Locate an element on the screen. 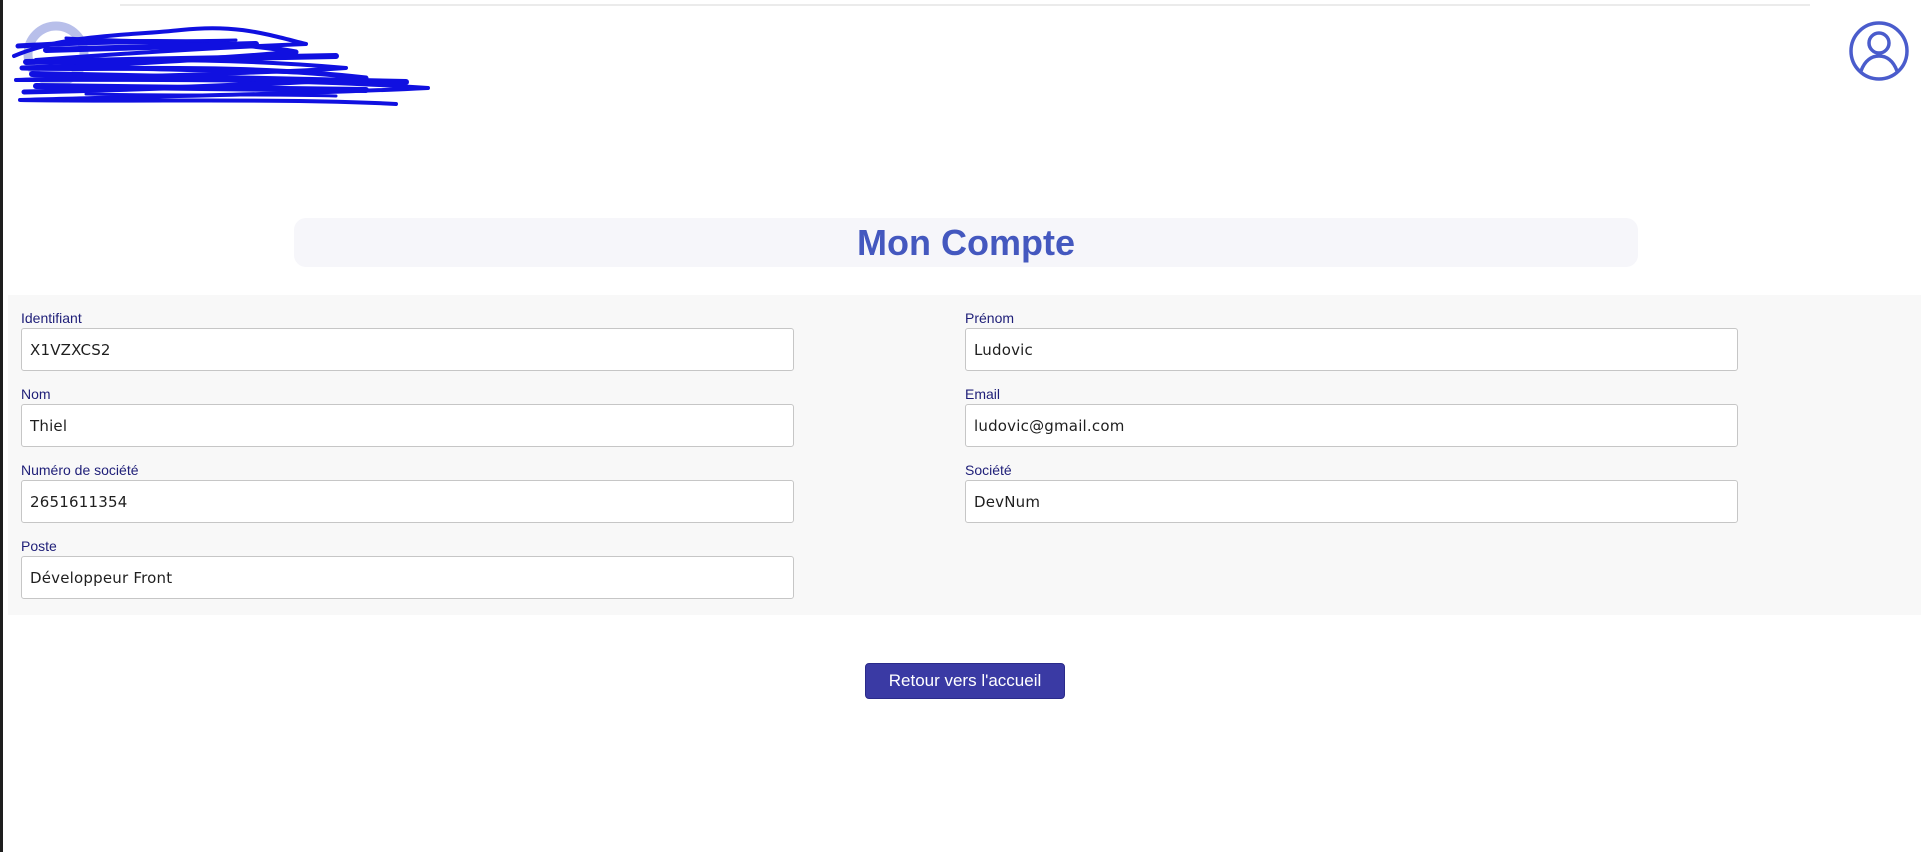  field-nom: Nom is located at coordinates (407, 416).